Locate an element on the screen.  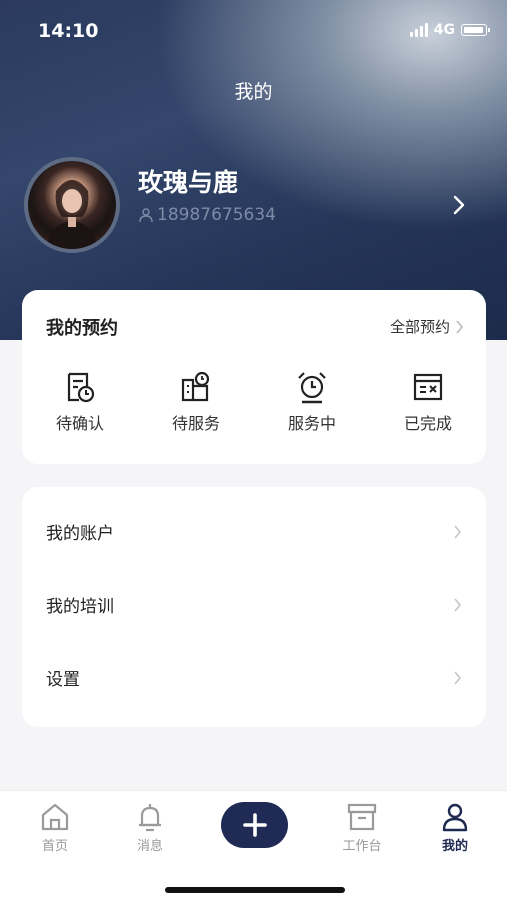
appointments-title: 我的预约 is located at coordinates (82, 328).